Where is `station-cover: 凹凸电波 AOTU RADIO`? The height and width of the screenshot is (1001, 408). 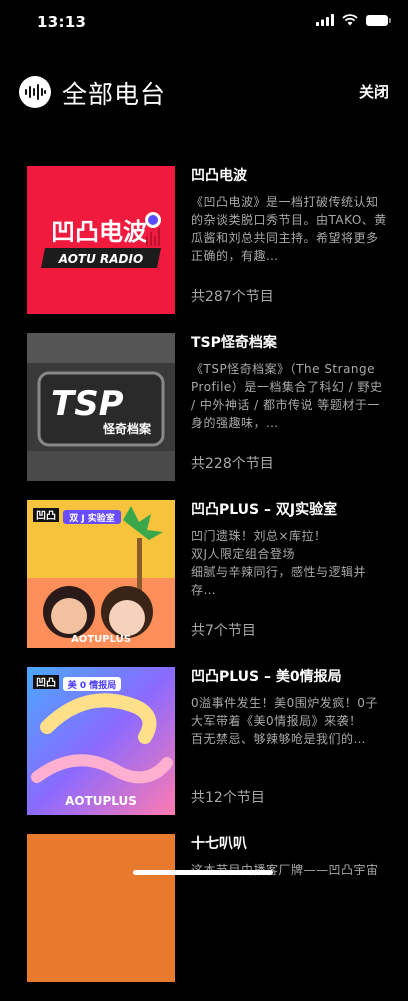
station-cover: 凹凸电波 AOTU RADIO is located at coordinates (101, 240).